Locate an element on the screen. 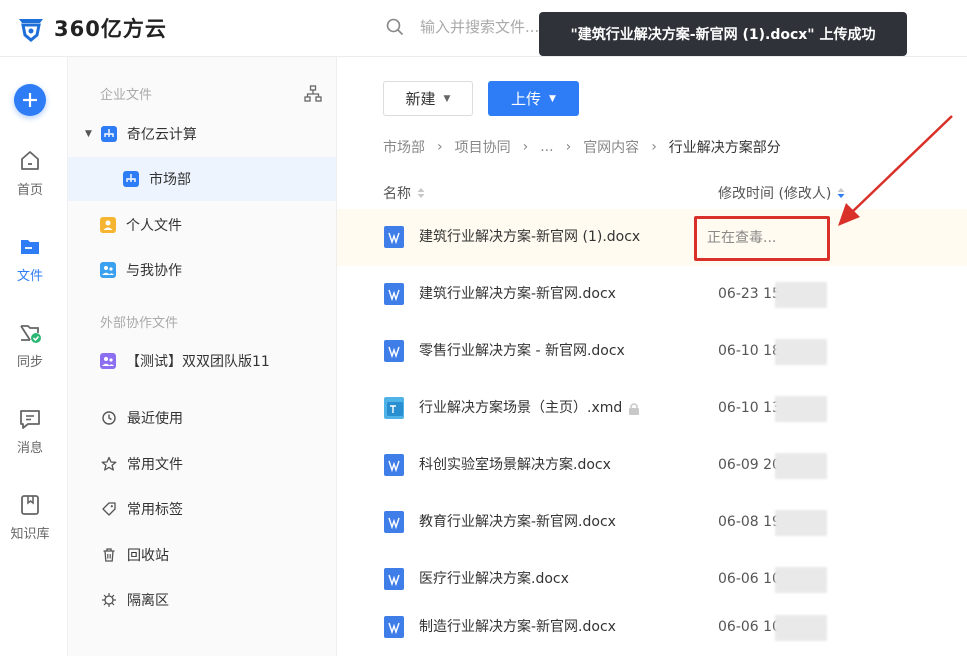 Image resolution: width=967 pixels, height=656 pixels. tree-item-label: 常用标签 is located at coordinates (155, 510).